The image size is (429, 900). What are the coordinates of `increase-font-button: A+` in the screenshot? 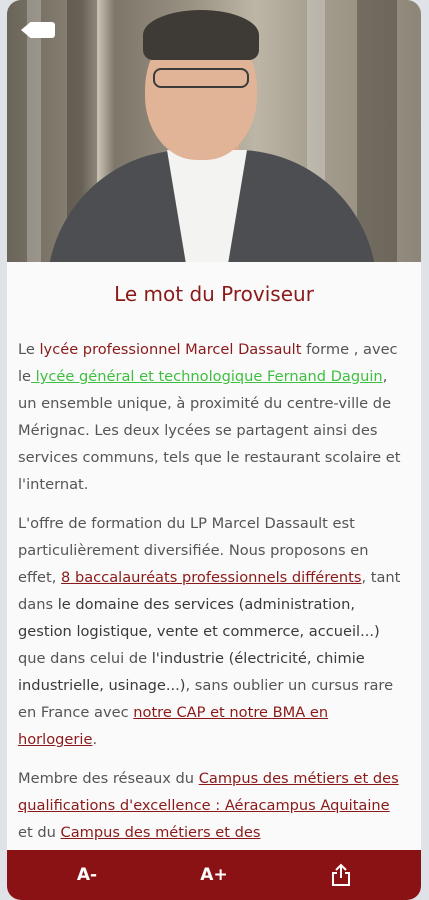 It's located at (214, 875).